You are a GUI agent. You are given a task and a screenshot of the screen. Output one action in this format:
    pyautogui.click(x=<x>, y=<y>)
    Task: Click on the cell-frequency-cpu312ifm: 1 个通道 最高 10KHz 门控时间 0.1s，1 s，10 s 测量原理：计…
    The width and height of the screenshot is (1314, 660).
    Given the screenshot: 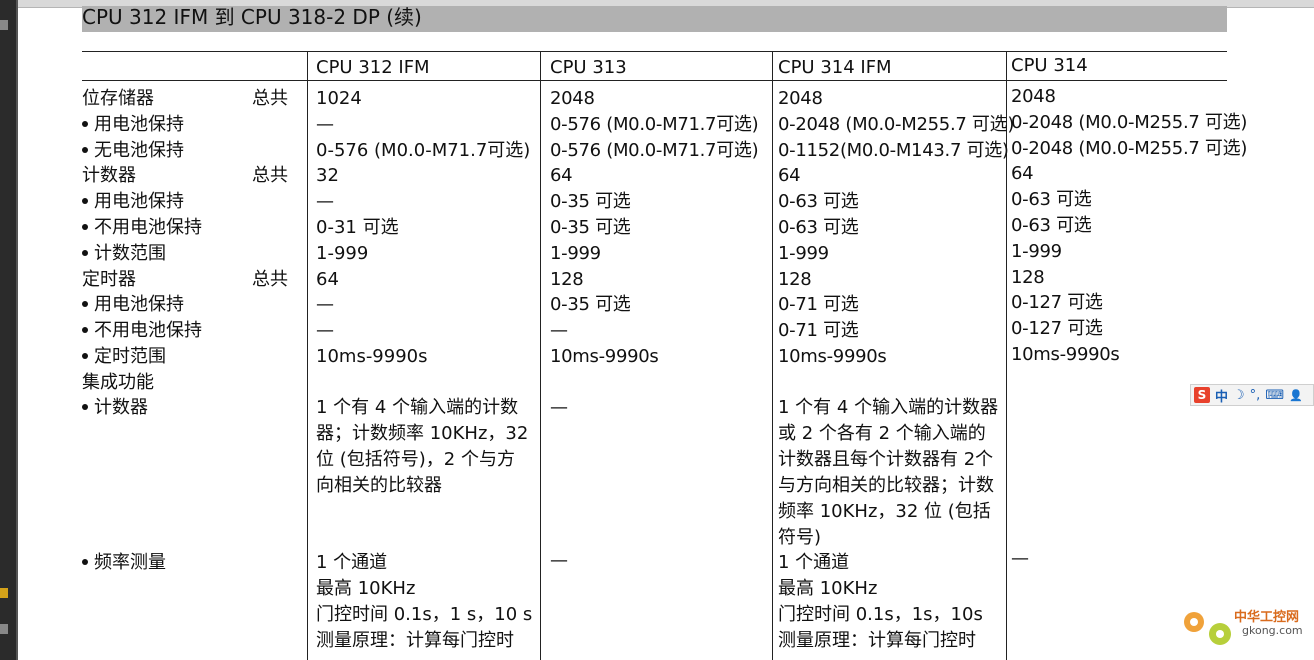 What is the action you would take?
    pyautogui.click(x=424, y=602)
    